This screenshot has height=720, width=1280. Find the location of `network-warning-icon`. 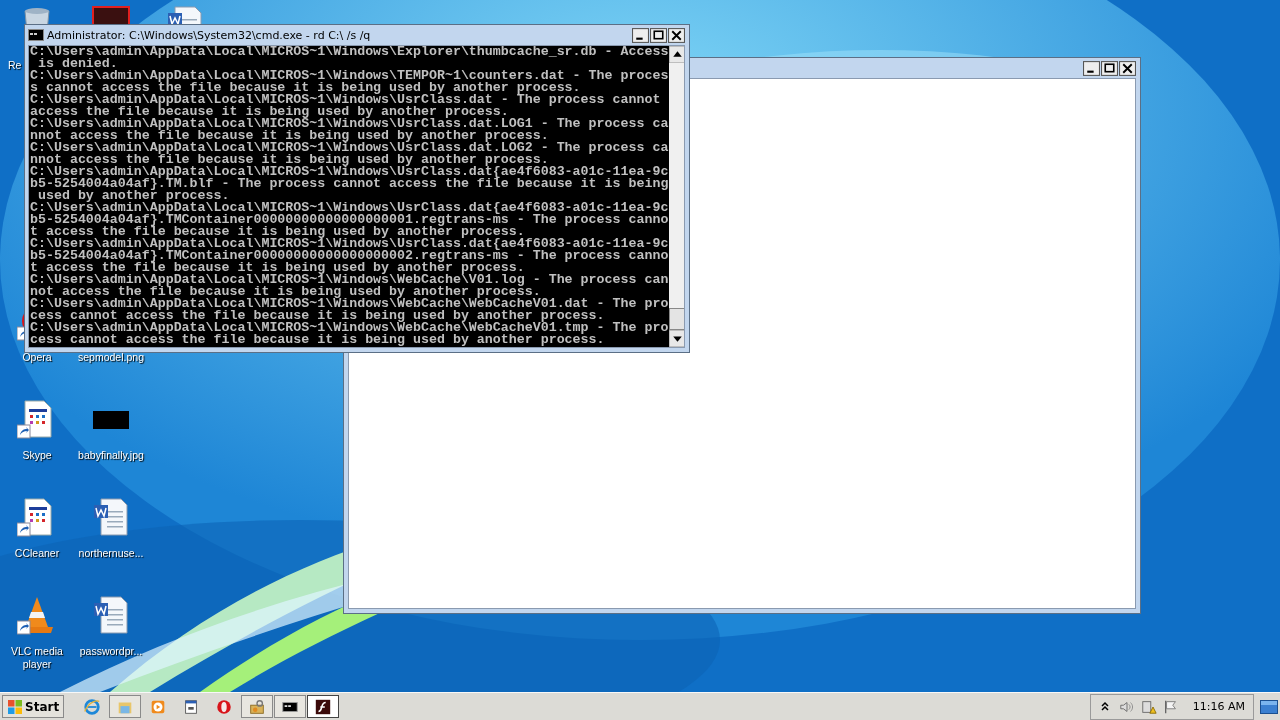

network-warning-icon is located at coordinates (1148, 706).